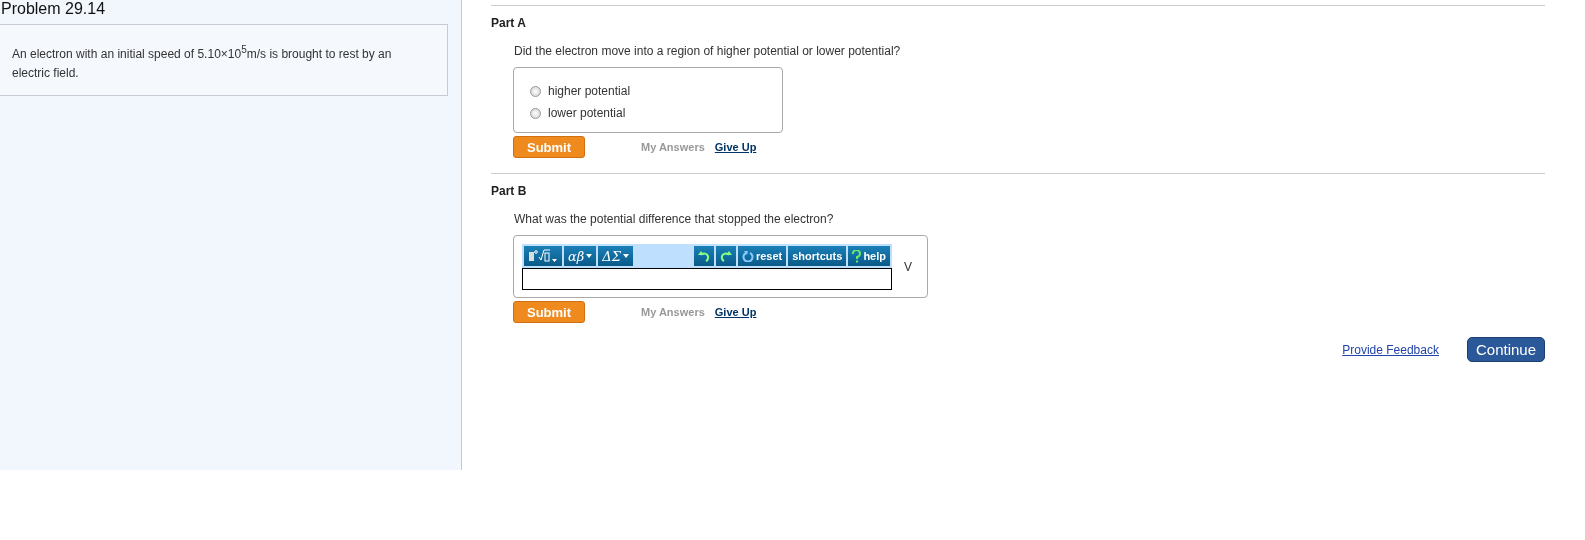 This screenshot has height=540, width=1585. I want to click on template-button, so click(543, 256).